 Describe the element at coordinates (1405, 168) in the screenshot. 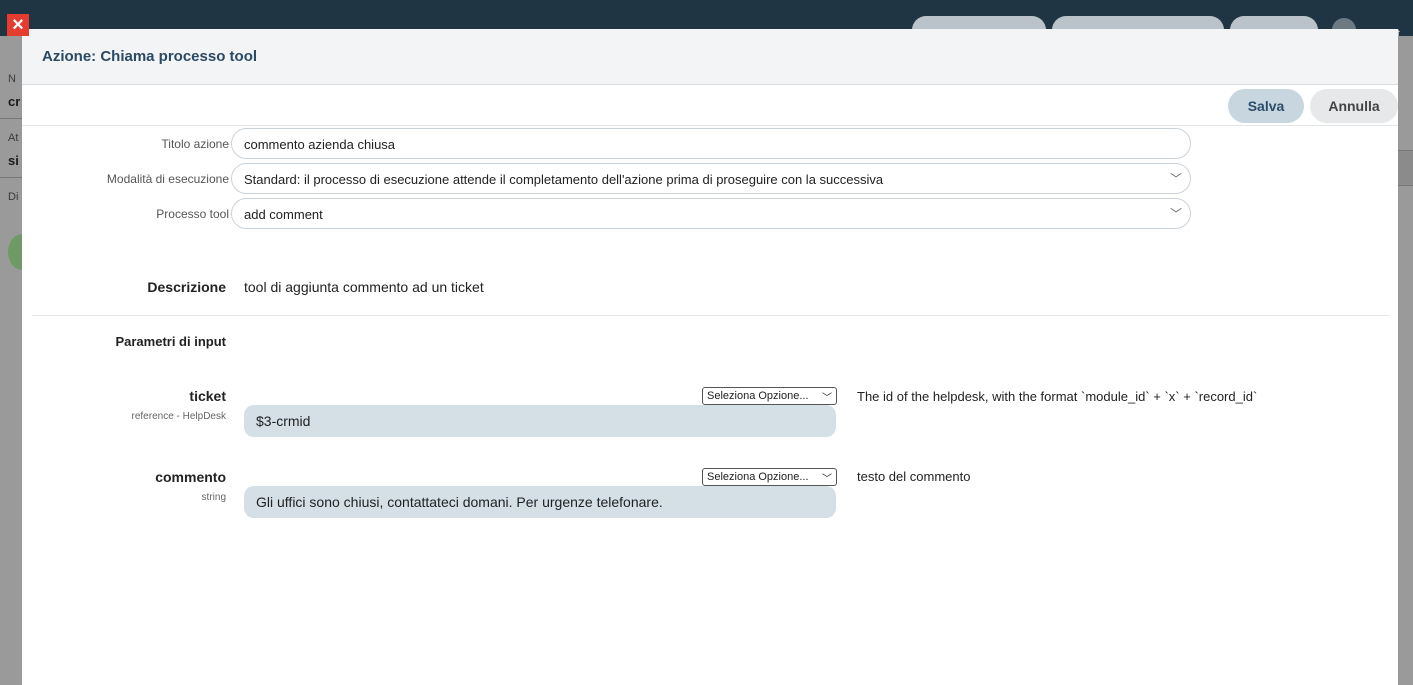

I see `background-right-box` at that location.